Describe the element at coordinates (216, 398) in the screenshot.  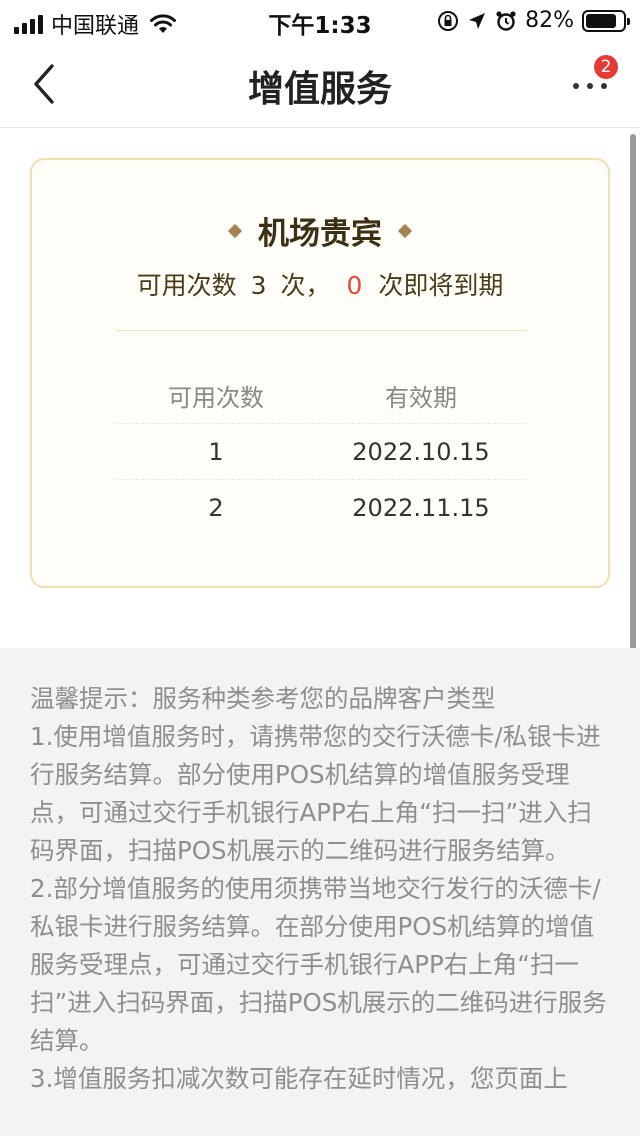
I see `header-count: 可用次数` at that location.